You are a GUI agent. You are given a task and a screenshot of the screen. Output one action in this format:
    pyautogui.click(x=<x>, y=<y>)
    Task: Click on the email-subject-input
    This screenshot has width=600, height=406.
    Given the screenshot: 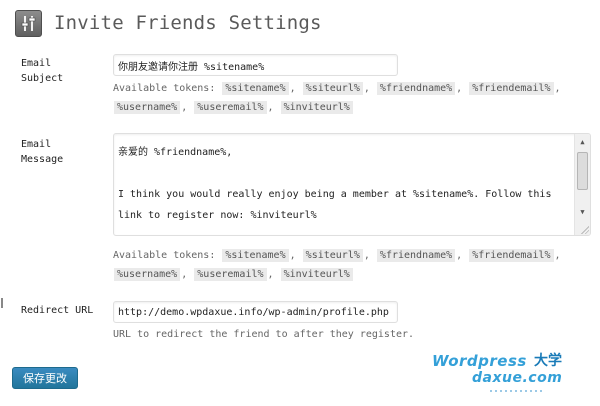 What is the action you would take?
    pyautogui.click(x=255, y=65)
    